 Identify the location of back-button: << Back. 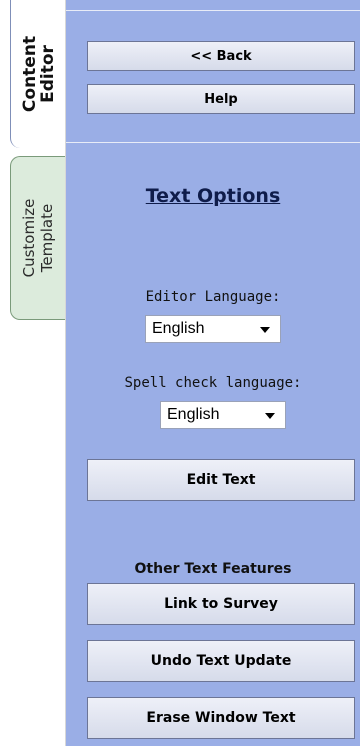
(221, 56).